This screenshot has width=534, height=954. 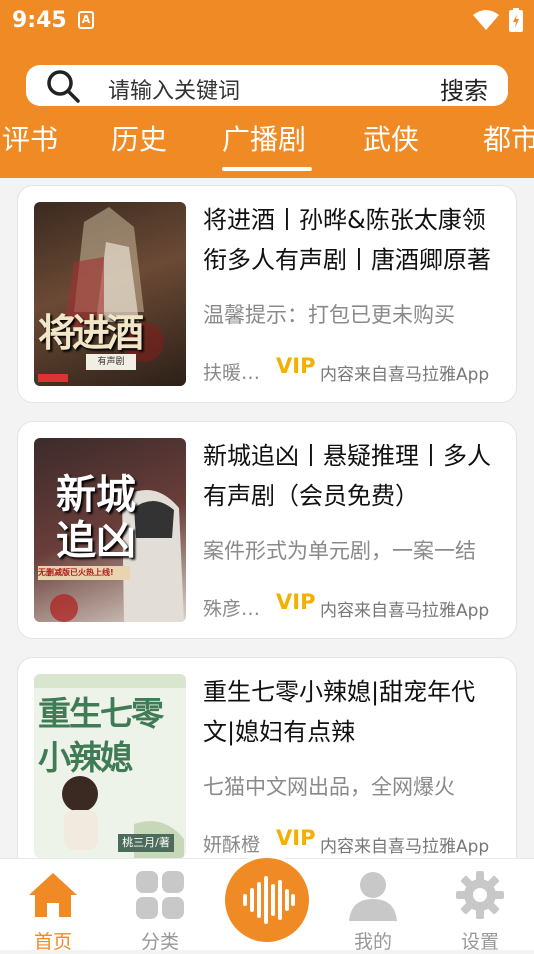 What do you see at coordinates (91, 332) in the screenshot?
I see `cover-title: 将进酒` at bounding box center [91, 332].